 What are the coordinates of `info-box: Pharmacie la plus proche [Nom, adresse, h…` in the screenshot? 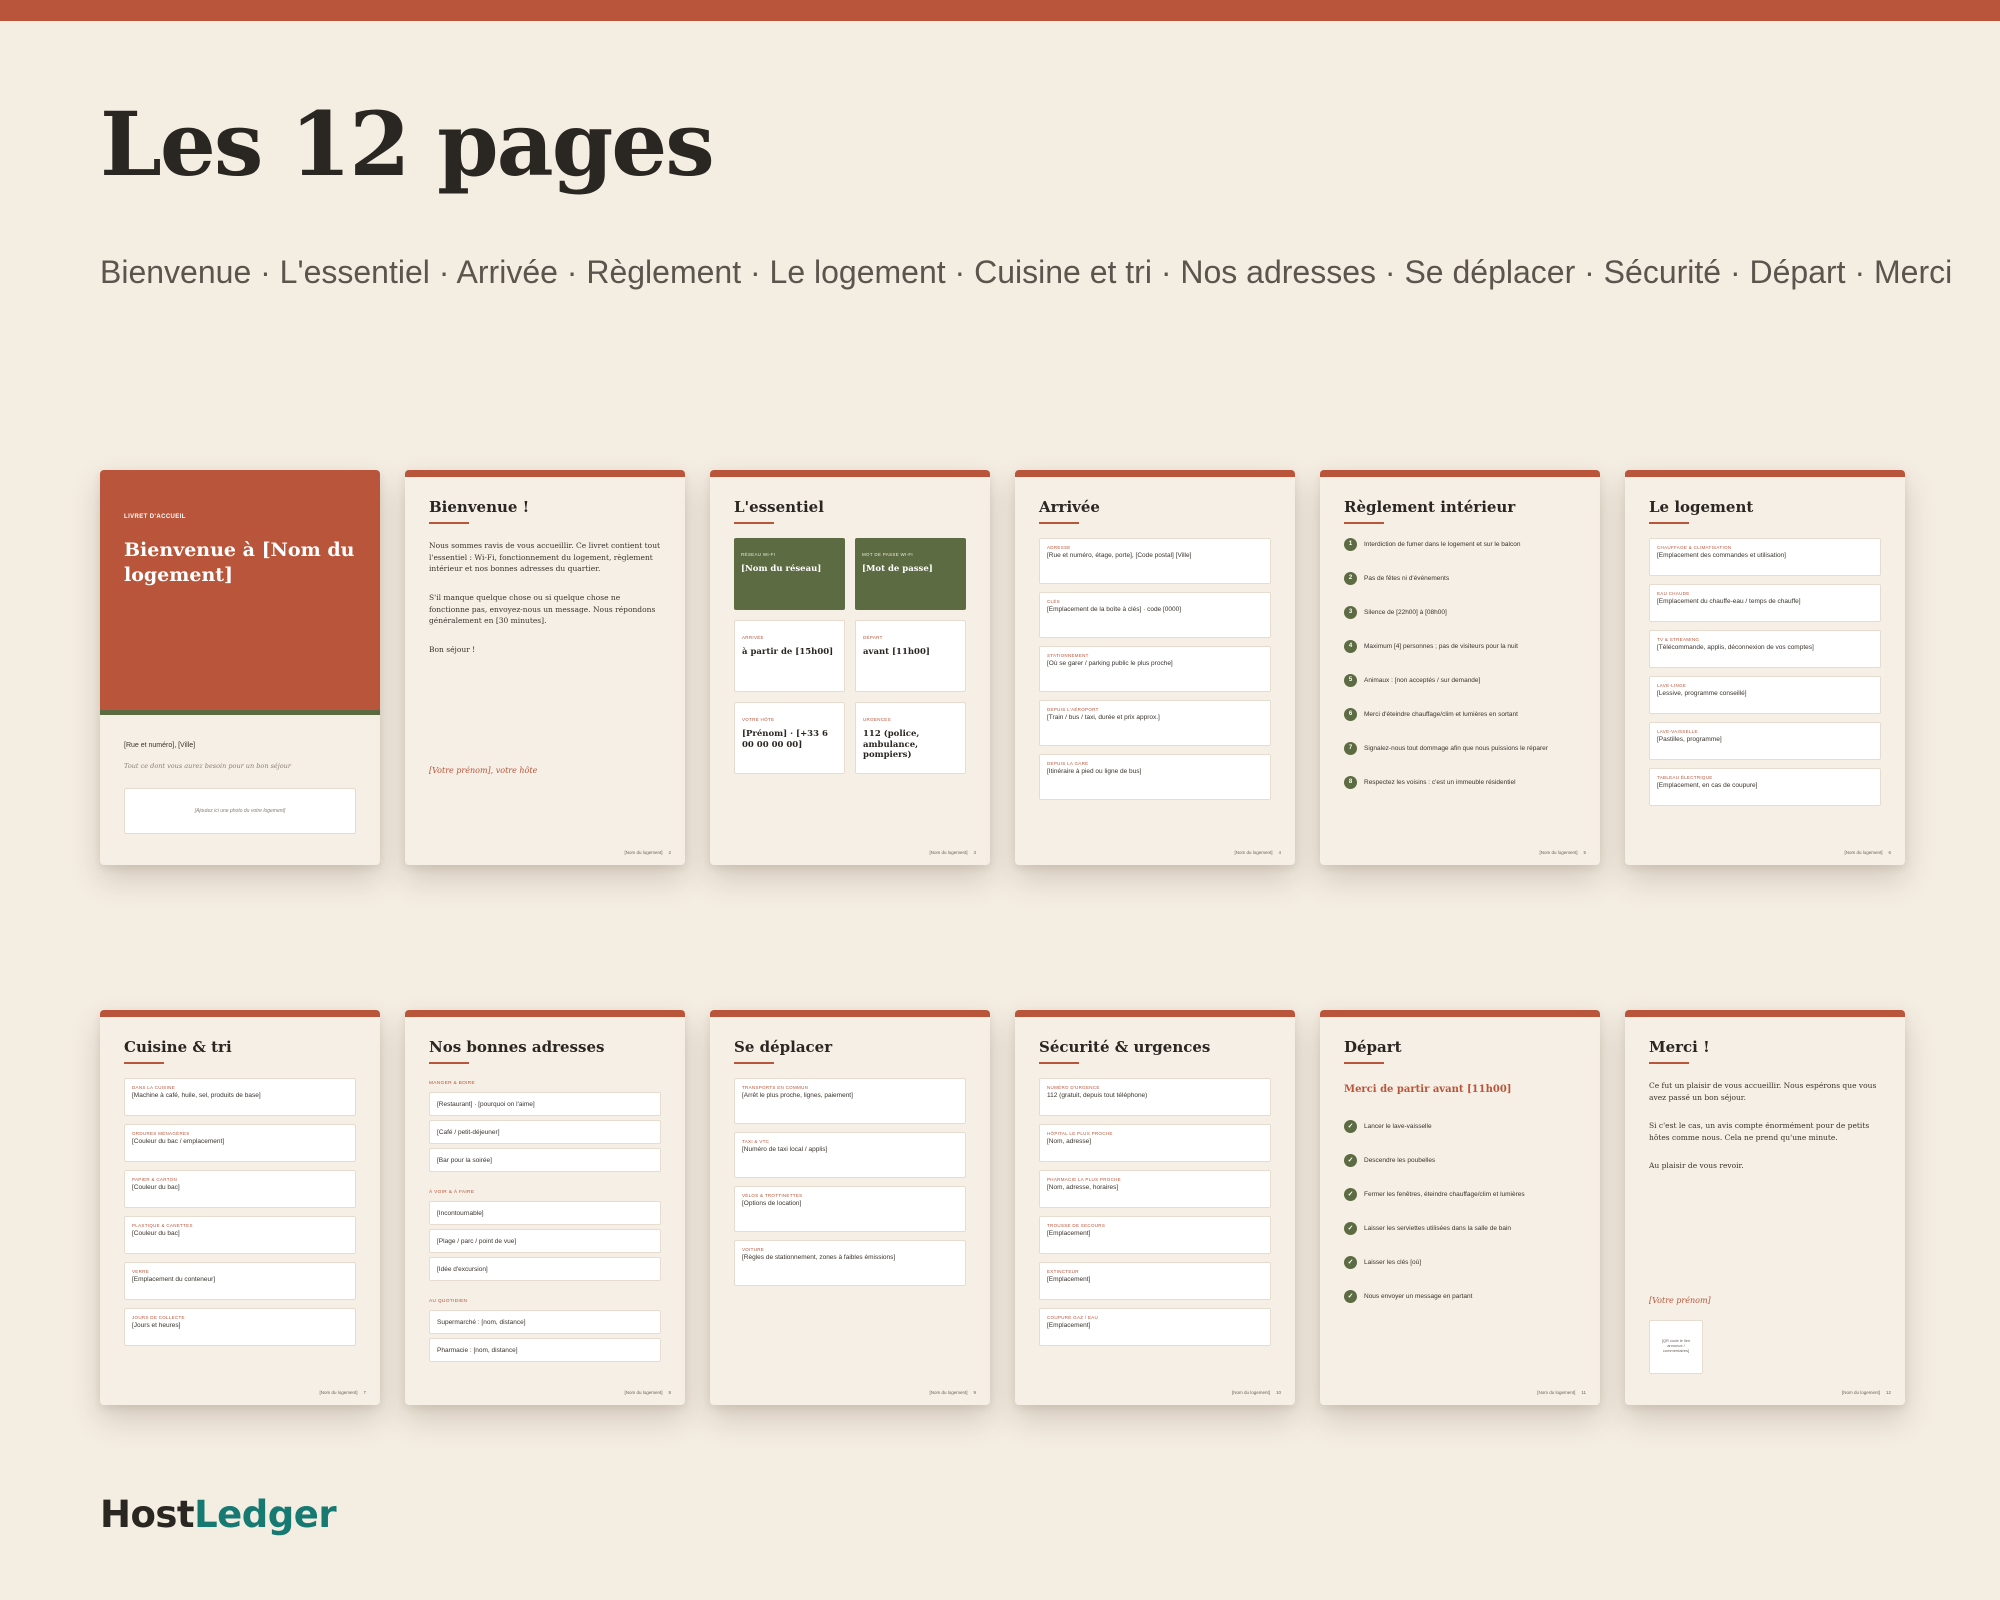 It's located at (1155, 1189).